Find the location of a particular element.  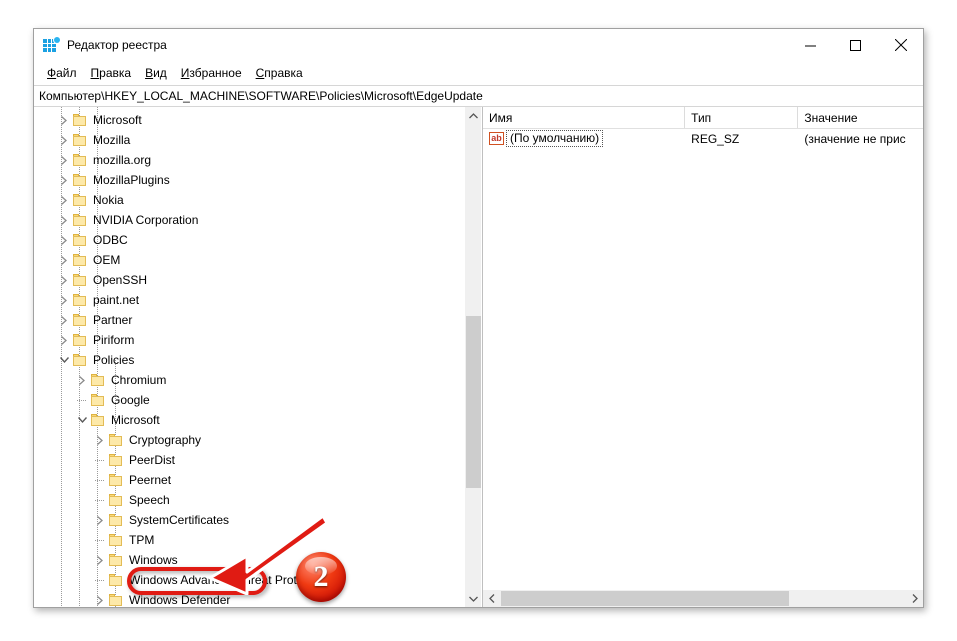

tree-item-peernet: Peernet is located at coordinates (133, 480).